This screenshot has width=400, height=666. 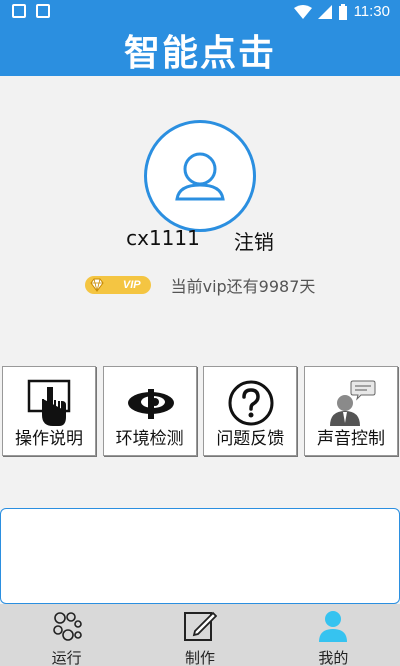 I want to click on tile-feedback: 问题反馈, so click(x=250, y=411).